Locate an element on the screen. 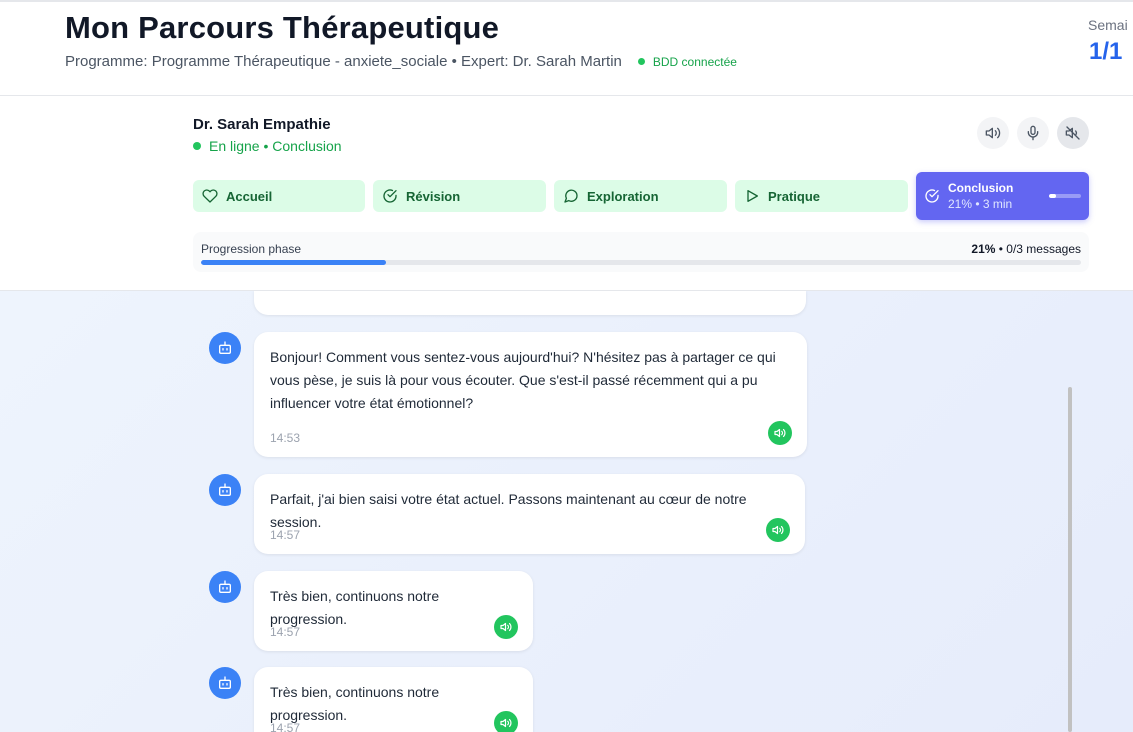  phase-conclusion: Conclusion 21% • 3 min is located at coordinates (1002, 196).